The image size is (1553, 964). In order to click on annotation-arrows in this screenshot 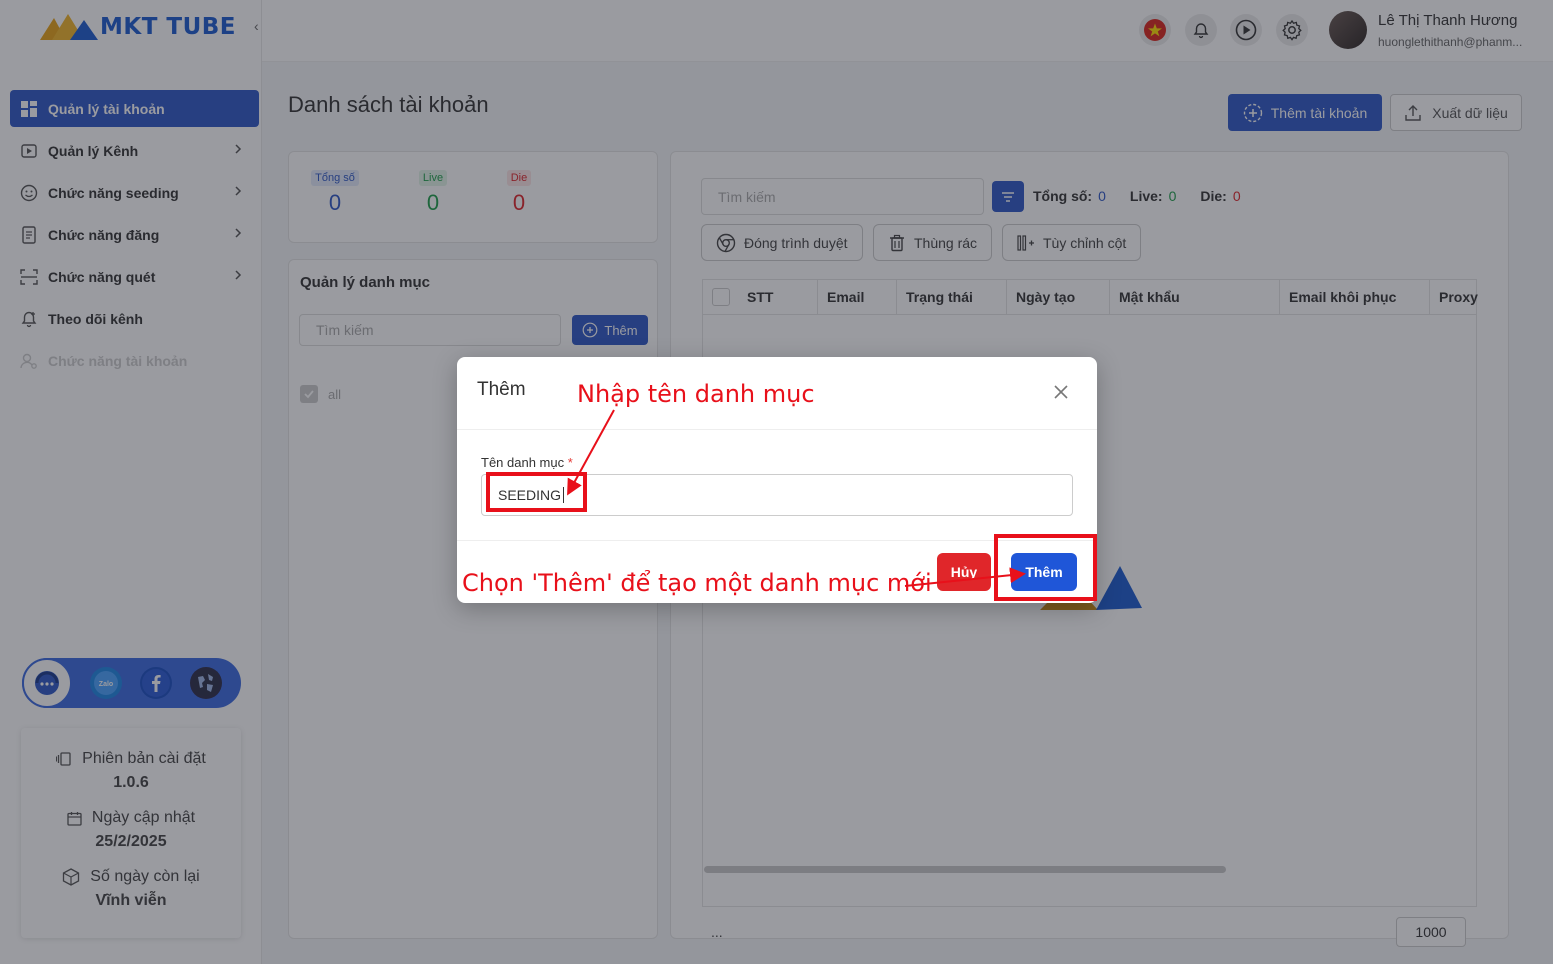, I will do `click(796, 498)`.